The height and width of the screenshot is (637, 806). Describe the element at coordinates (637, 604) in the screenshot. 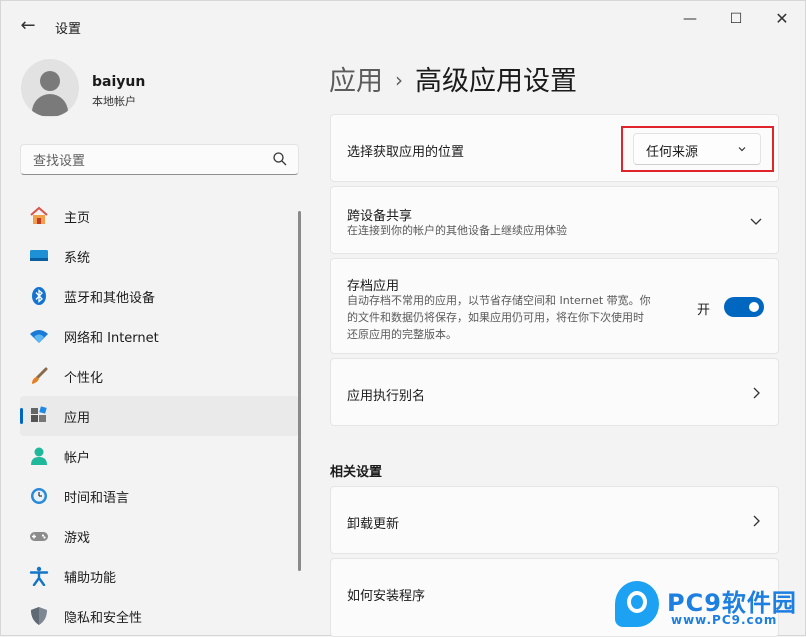

I see `watermark-icon` at that location.